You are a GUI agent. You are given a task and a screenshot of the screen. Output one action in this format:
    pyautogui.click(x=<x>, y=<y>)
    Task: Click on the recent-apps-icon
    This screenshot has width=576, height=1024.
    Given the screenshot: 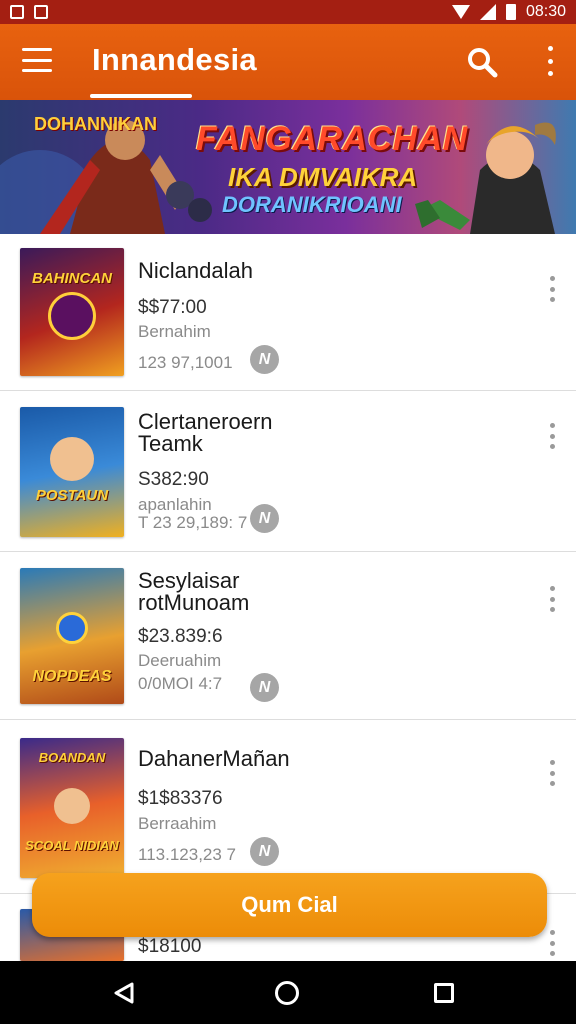 What is the action you would take?
    pyautogui.click(x=444, y=993)
    